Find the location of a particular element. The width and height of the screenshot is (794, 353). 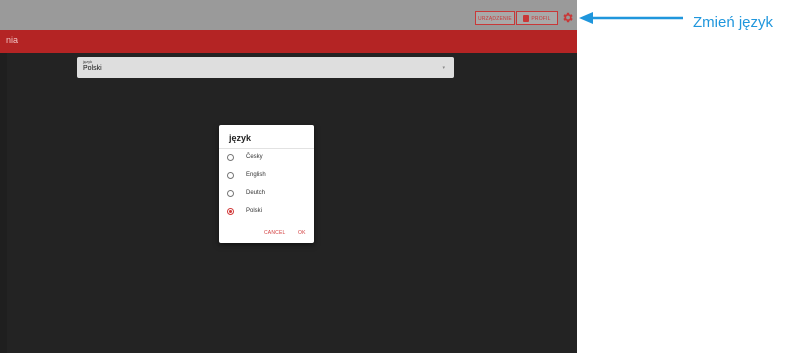

annotation-label: Zmień język is located at coordinates (733, 22).